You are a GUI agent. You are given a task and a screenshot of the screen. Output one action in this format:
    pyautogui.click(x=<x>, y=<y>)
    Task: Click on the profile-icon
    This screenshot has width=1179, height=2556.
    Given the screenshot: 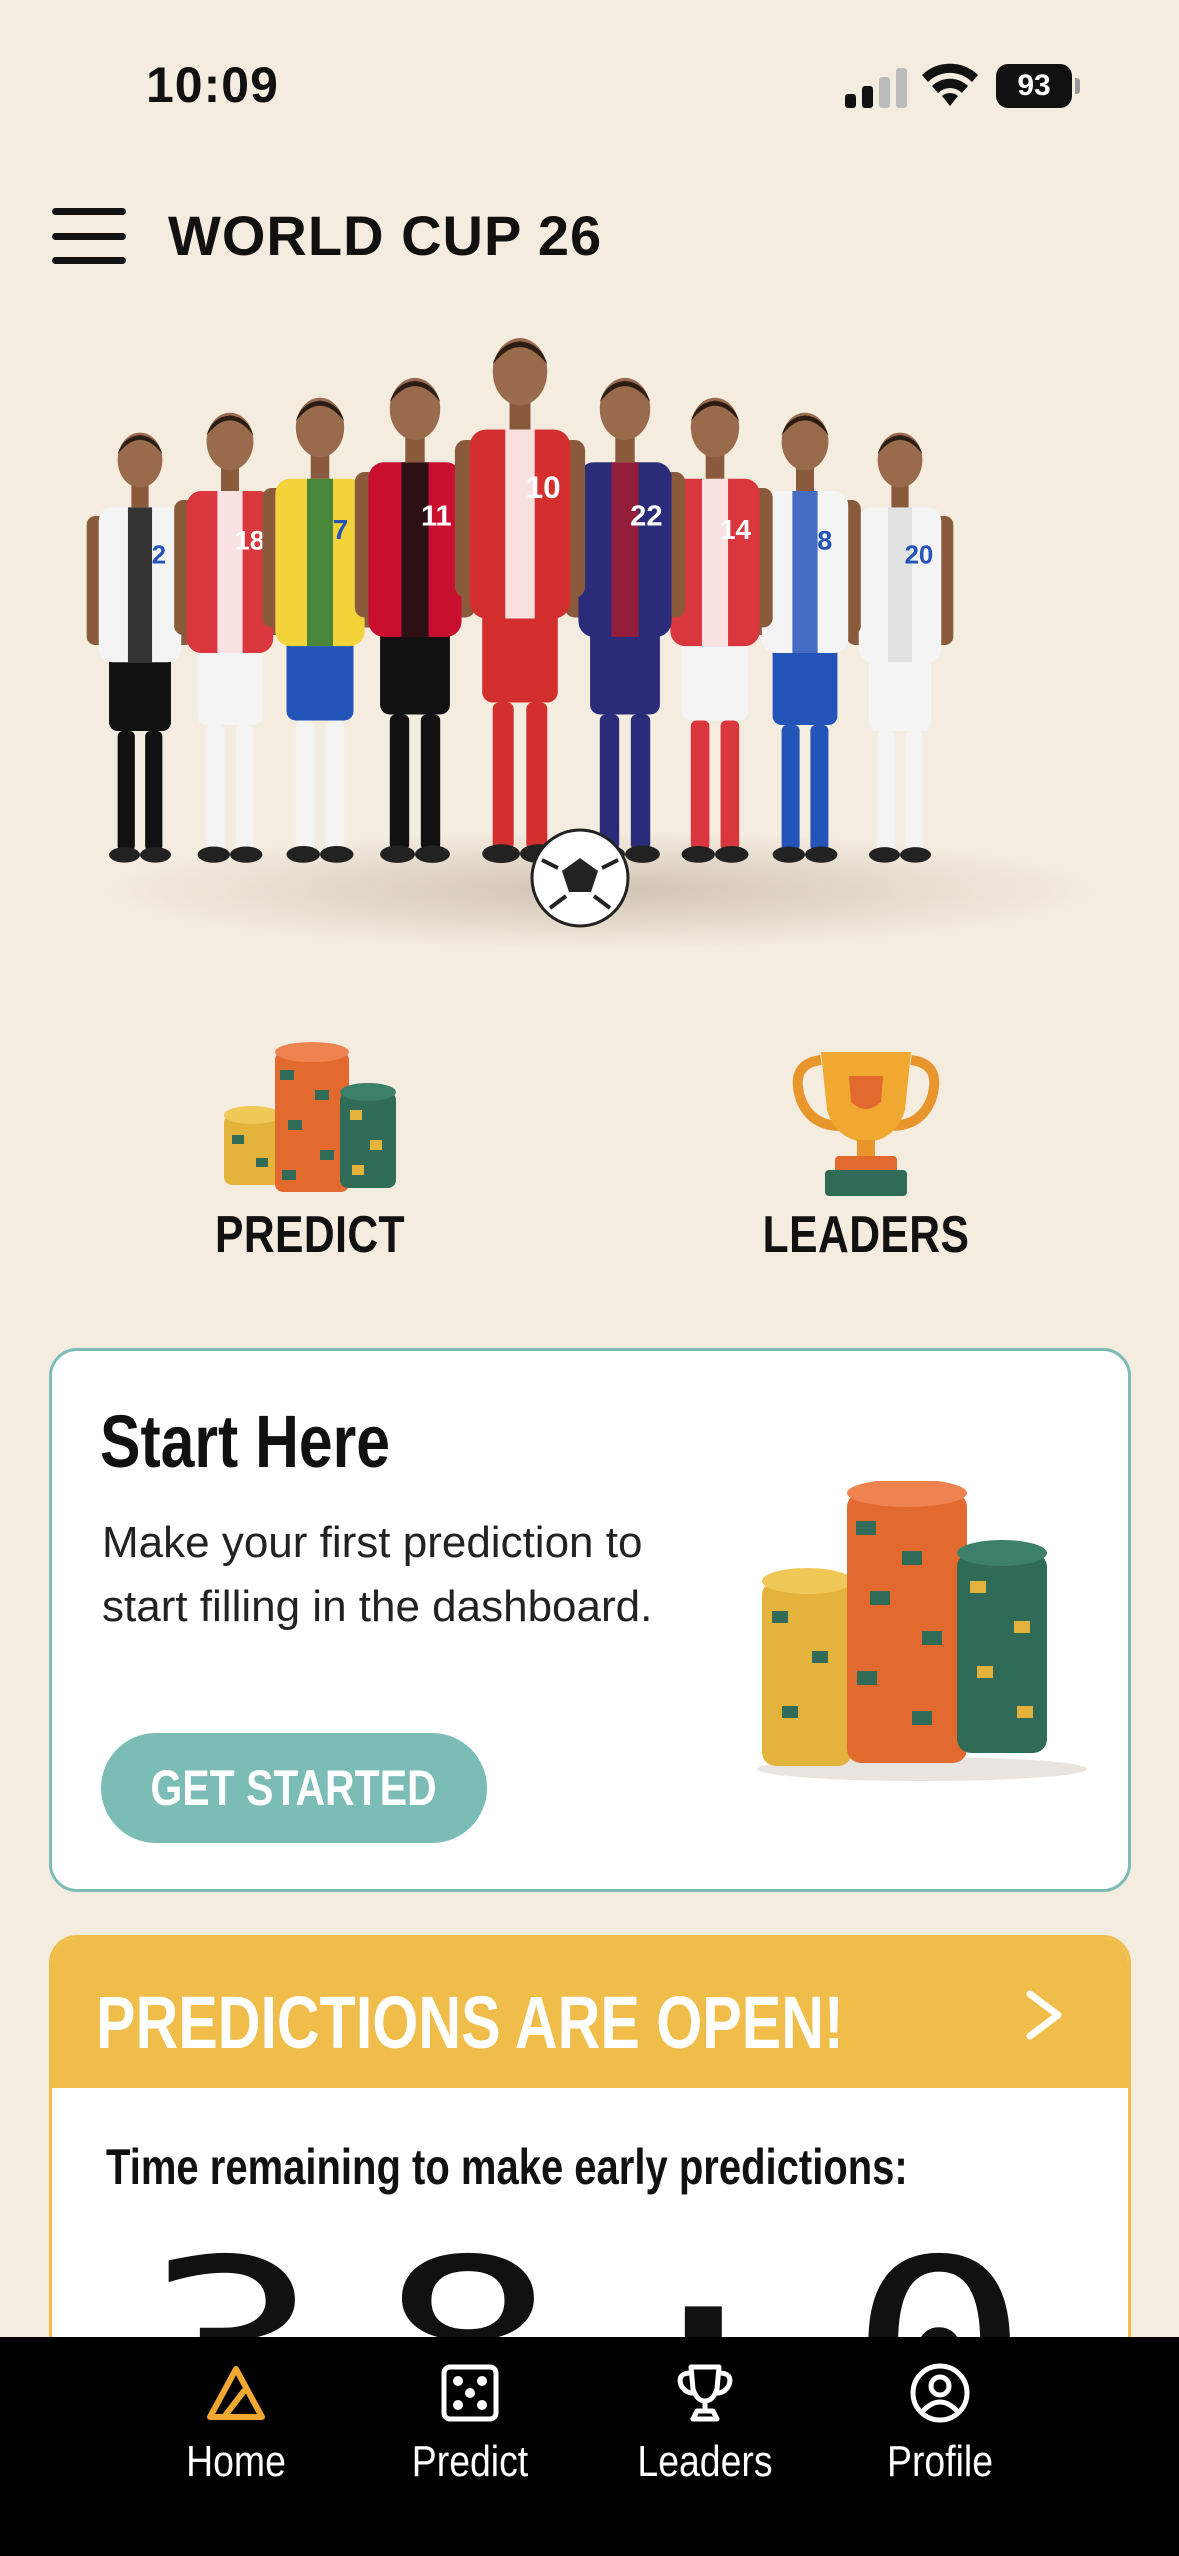 What is the action you would take?
    pyautogui.click(x=940, y=2393)
    